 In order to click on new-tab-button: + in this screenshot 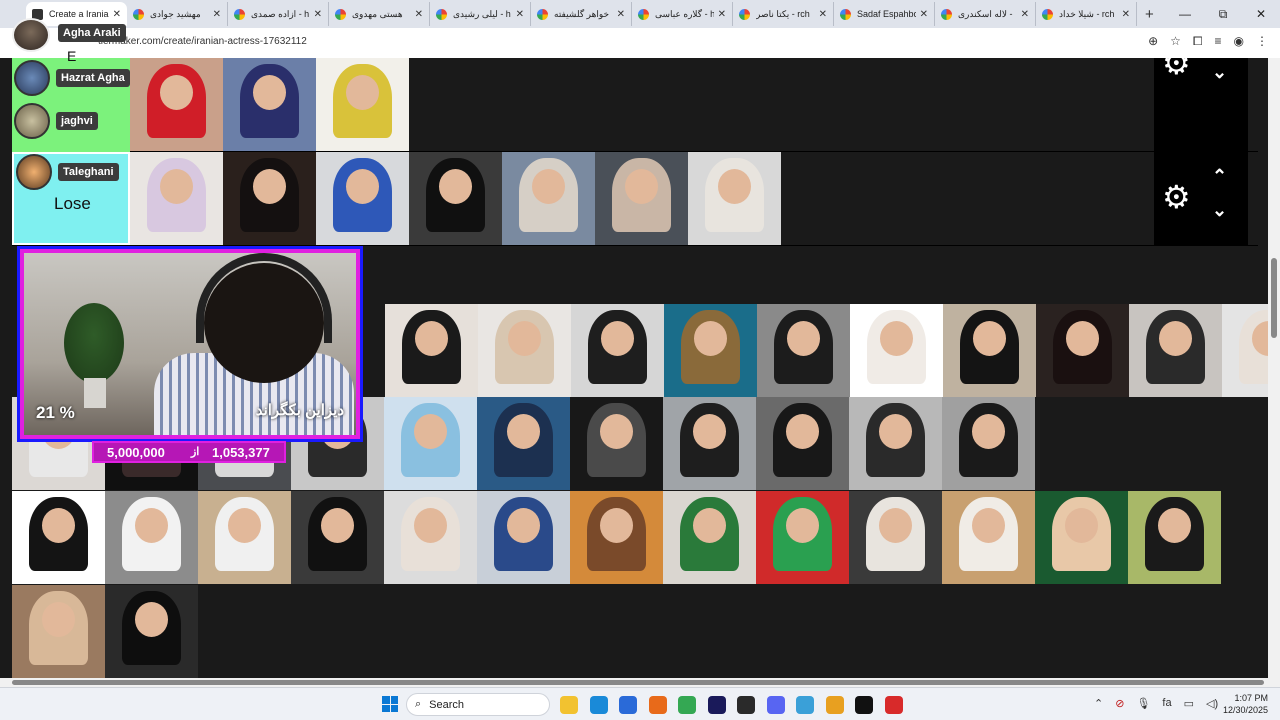, I will do `click(1149, 14)`.